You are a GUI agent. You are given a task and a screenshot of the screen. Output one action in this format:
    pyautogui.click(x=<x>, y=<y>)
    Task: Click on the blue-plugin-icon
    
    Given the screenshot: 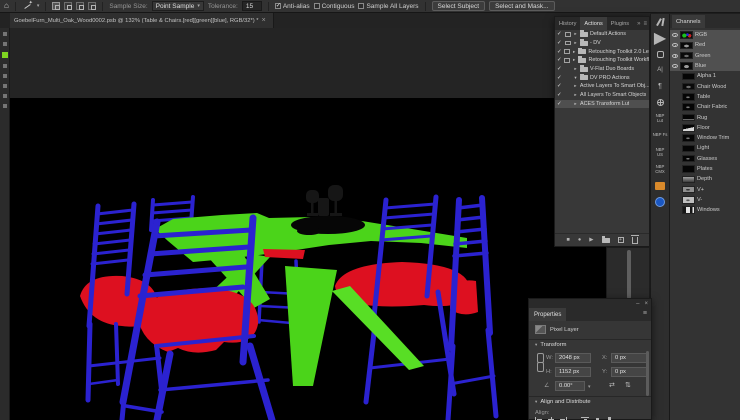 What is the action you would take?
    pyautogui.click(x=660, y=202)
    